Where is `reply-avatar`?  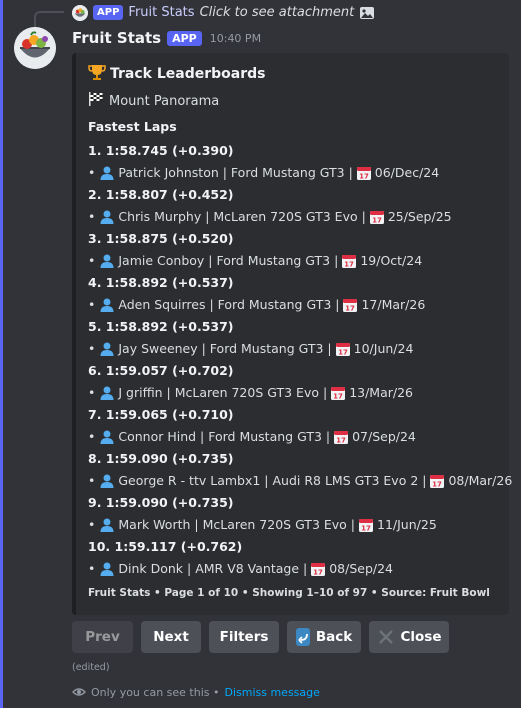
reply-avatar is located at coordinates (80, 13).